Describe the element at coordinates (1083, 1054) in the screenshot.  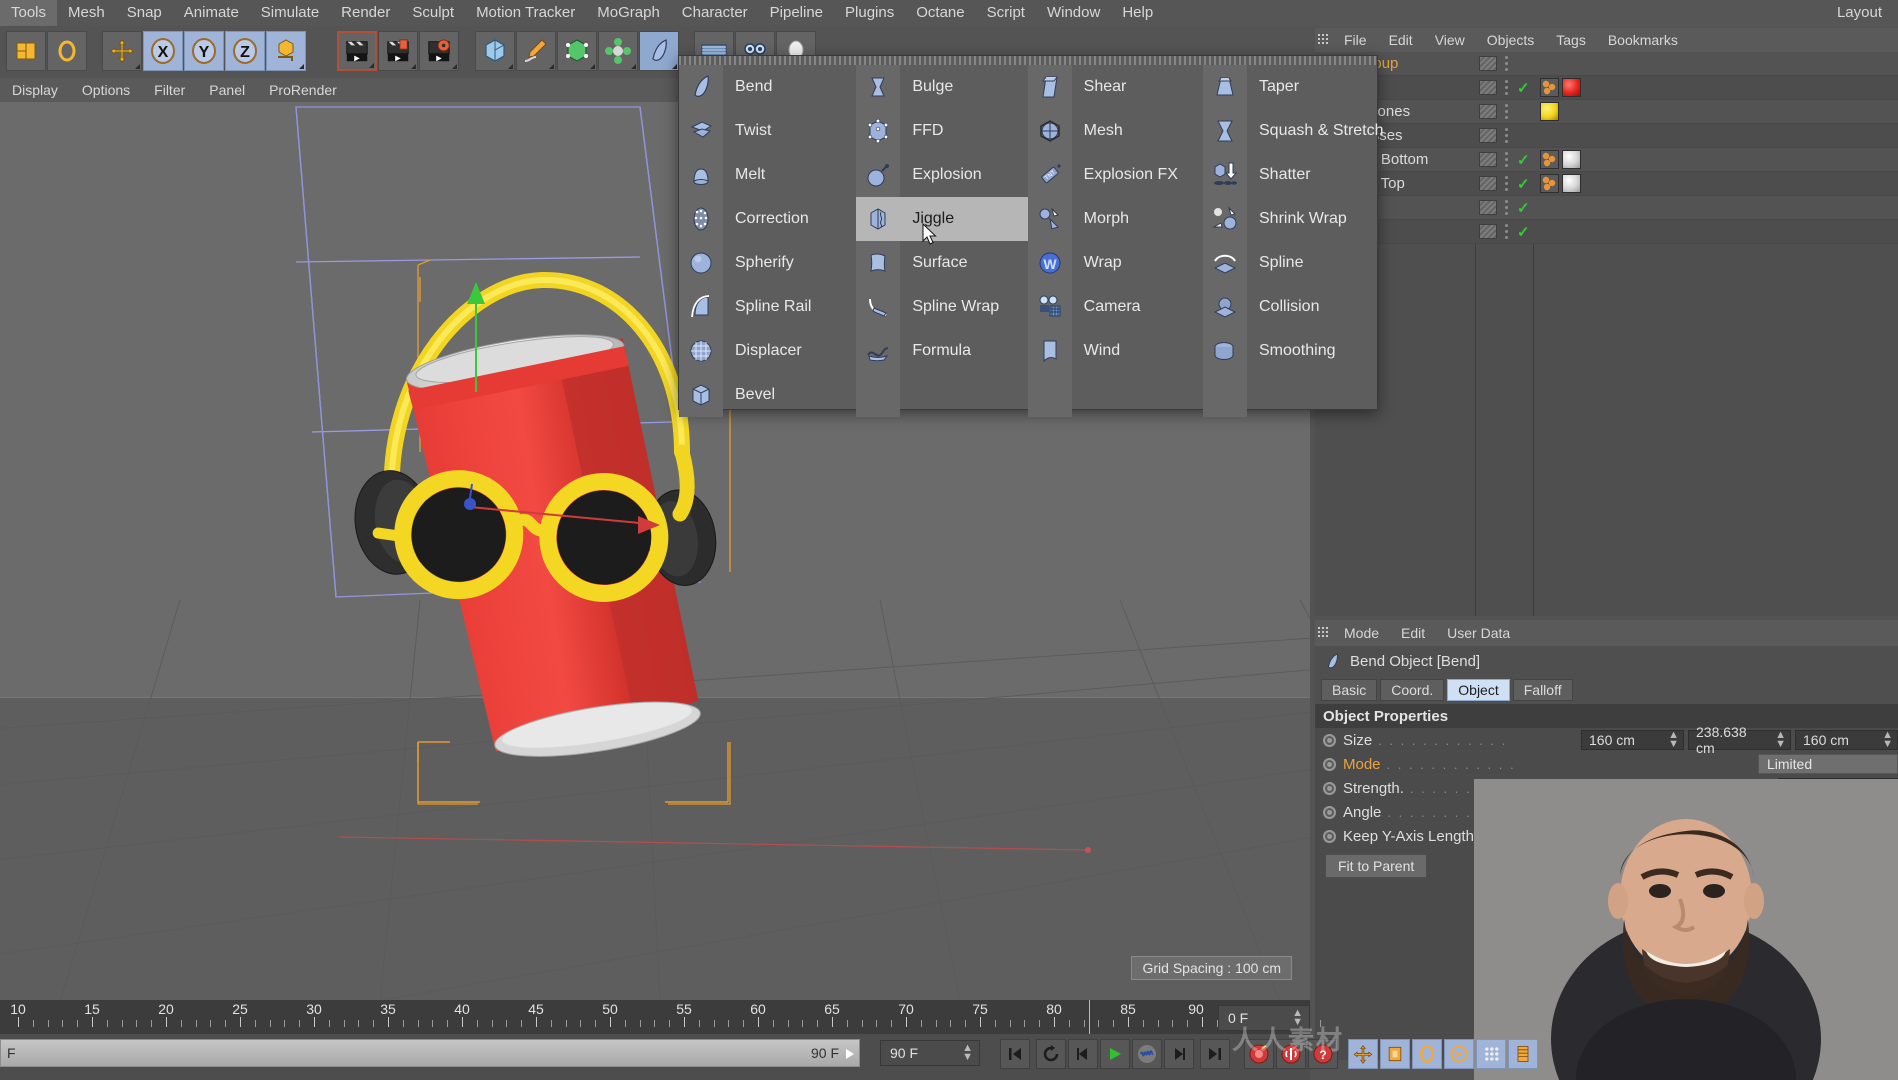
I see `step-back-button` at that location.